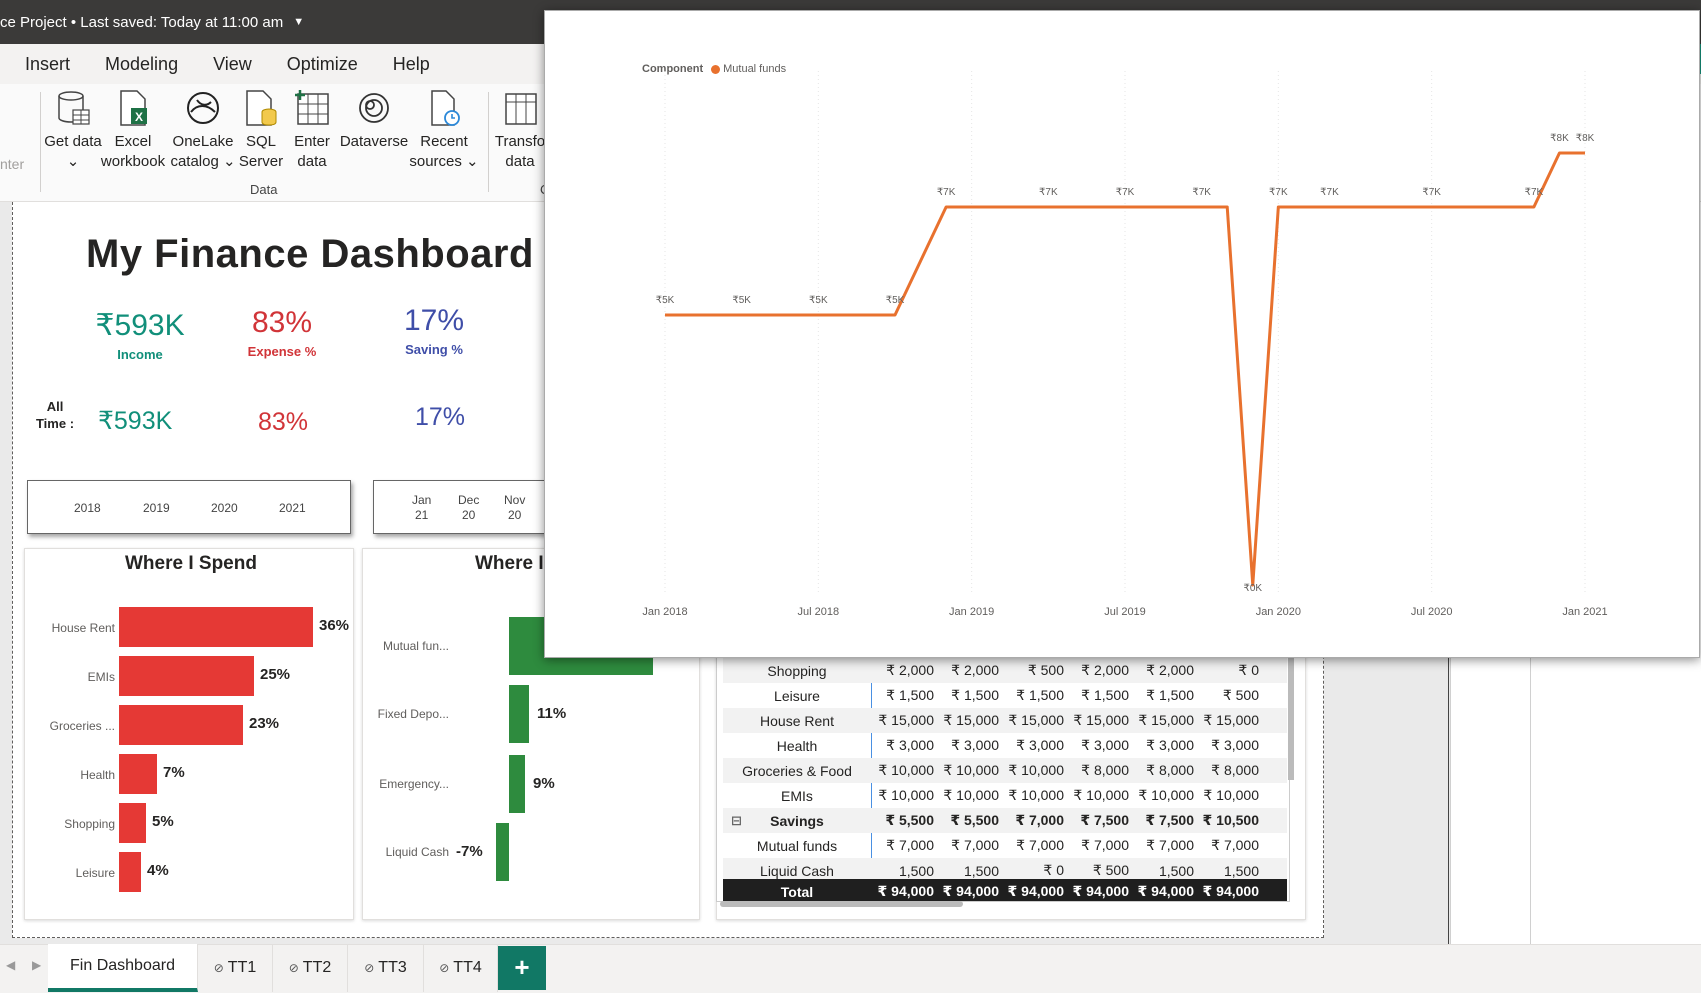 This screenshot has width=1701, height=993. I want to click on collapse-icon: ⊟, so click(736, 821).